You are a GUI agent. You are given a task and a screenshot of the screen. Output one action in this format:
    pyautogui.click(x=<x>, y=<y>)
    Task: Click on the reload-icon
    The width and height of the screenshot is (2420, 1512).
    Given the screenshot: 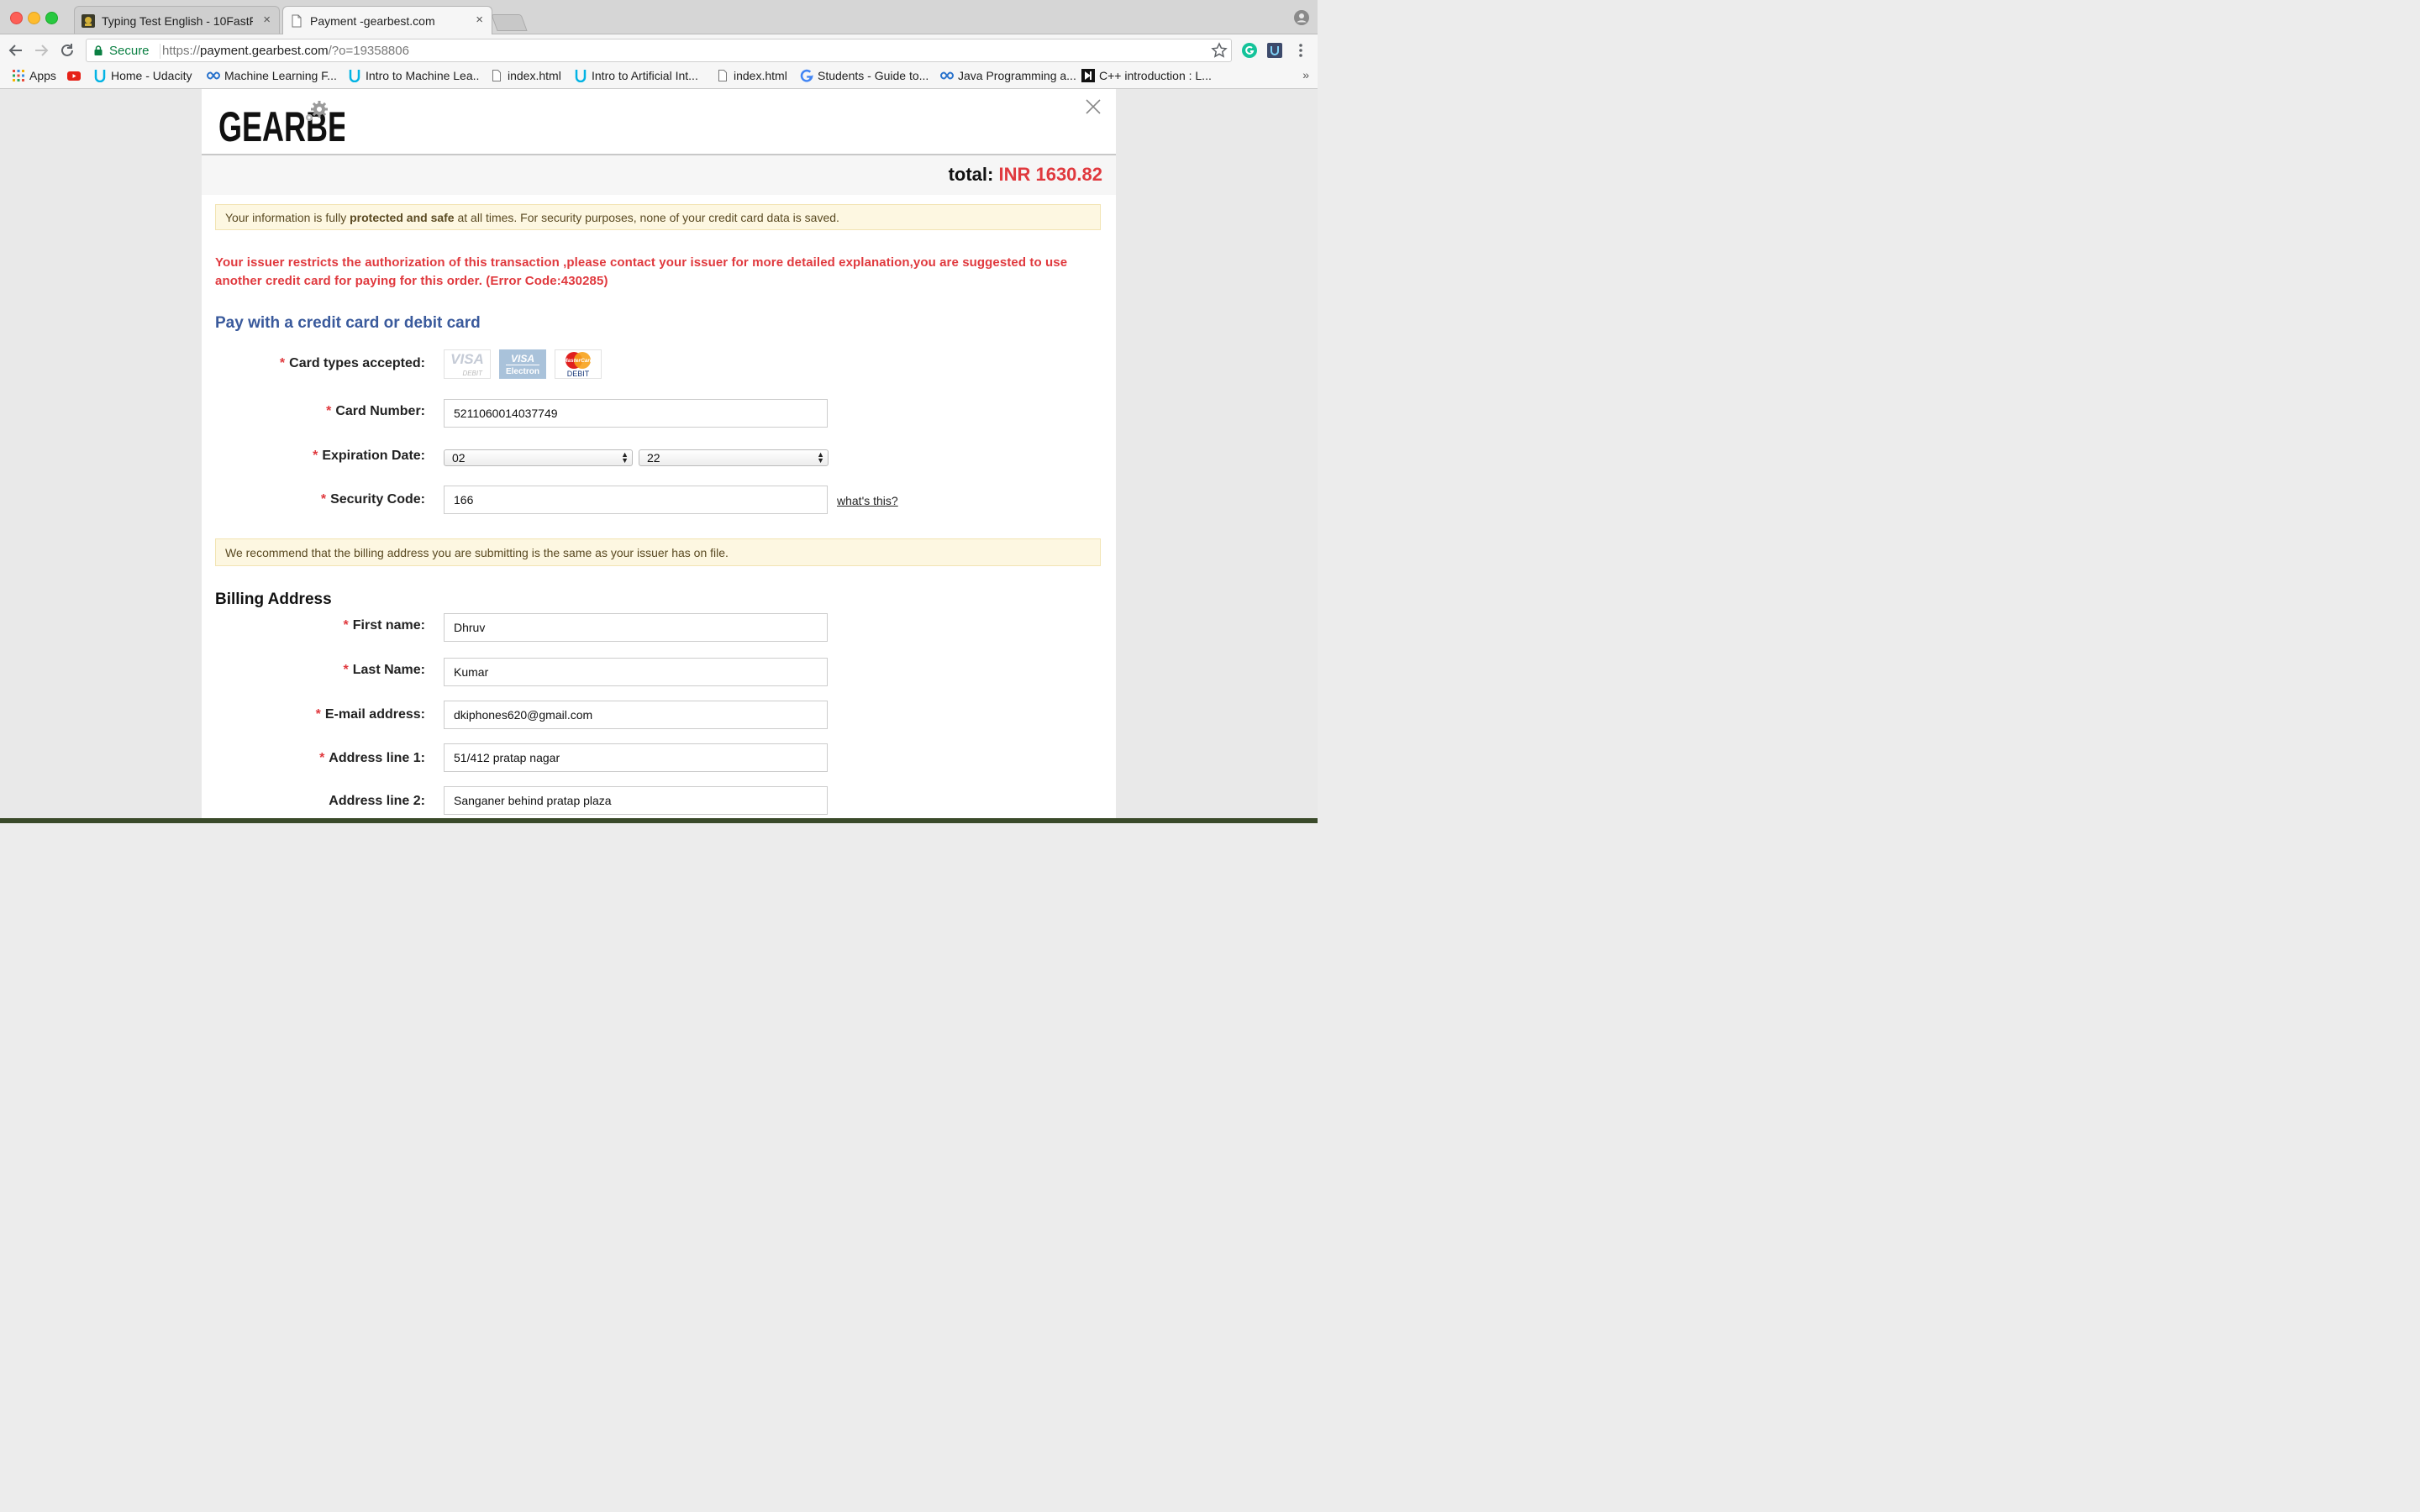 What is the action you would take?
    pyautogui.click(x=67, y=50)
    